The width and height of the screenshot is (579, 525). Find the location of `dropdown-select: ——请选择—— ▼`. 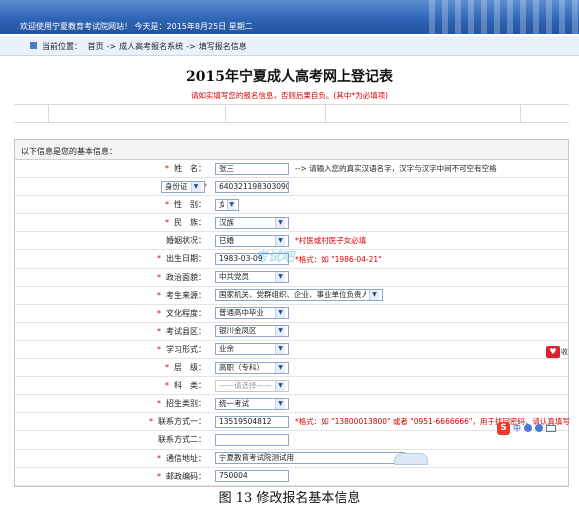

dropdown-select: ——请选择—— ▼ is located at coordinates (252, 385).